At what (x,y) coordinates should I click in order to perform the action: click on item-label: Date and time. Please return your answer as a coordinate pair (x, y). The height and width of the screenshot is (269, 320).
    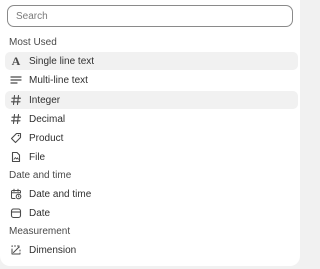
    Looking at the image, I should click on (60, 194).